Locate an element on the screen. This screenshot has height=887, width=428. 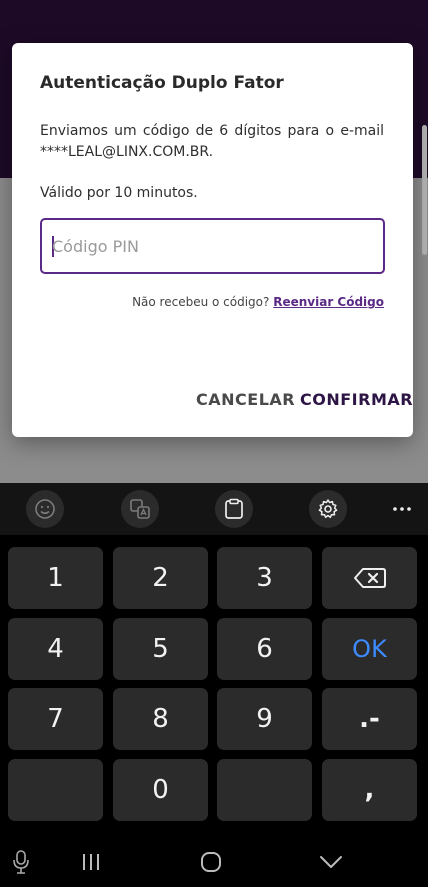
translate-icon is located at coordinates (140, 509).